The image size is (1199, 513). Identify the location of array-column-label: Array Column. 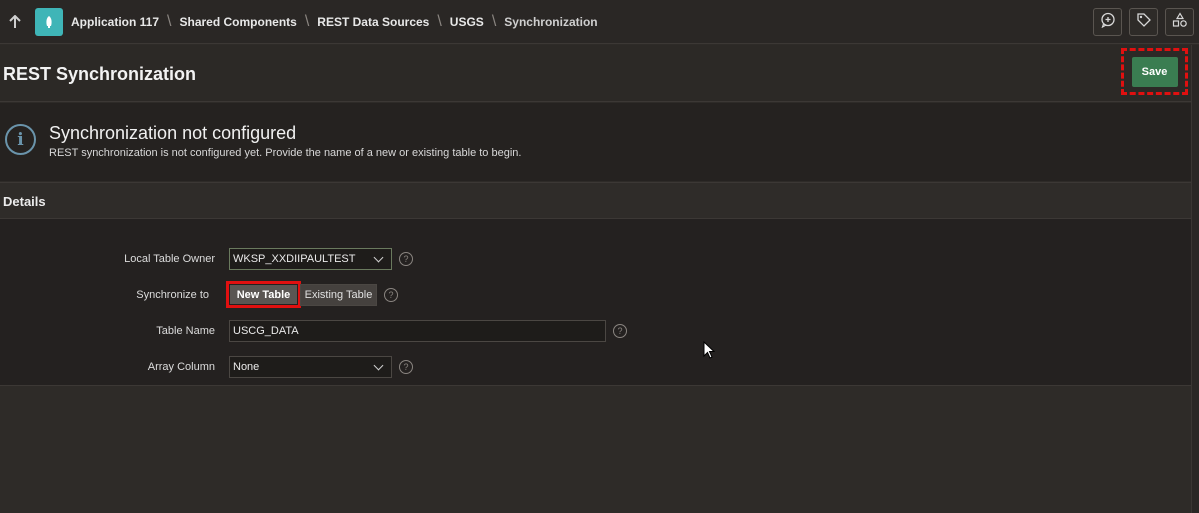
(181, 367).